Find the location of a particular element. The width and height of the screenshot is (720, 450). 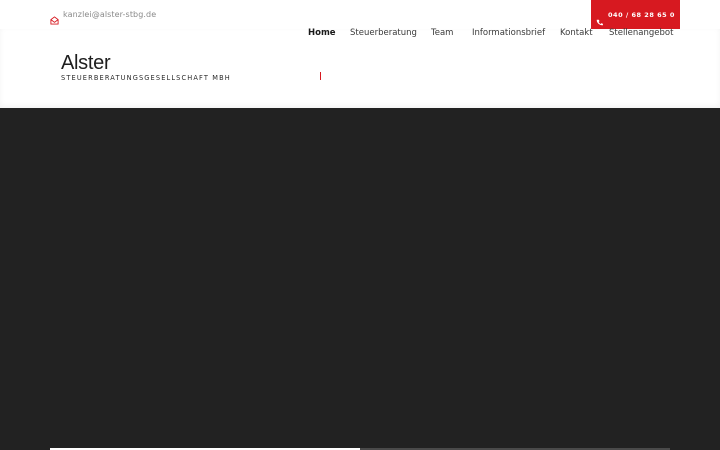

phone-button: 040 / 68 28 65 0 is located at coordinates (635, 14).